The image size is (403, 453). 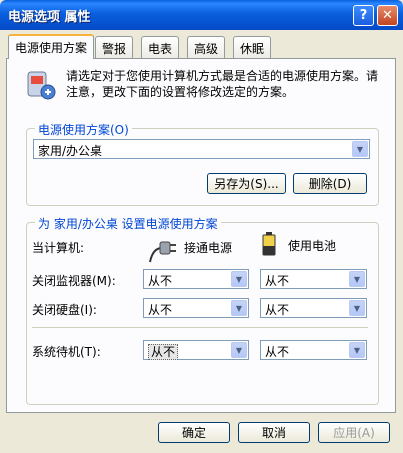 I want to click on tab-power-meter: 电表, so click(x=160, y=47).